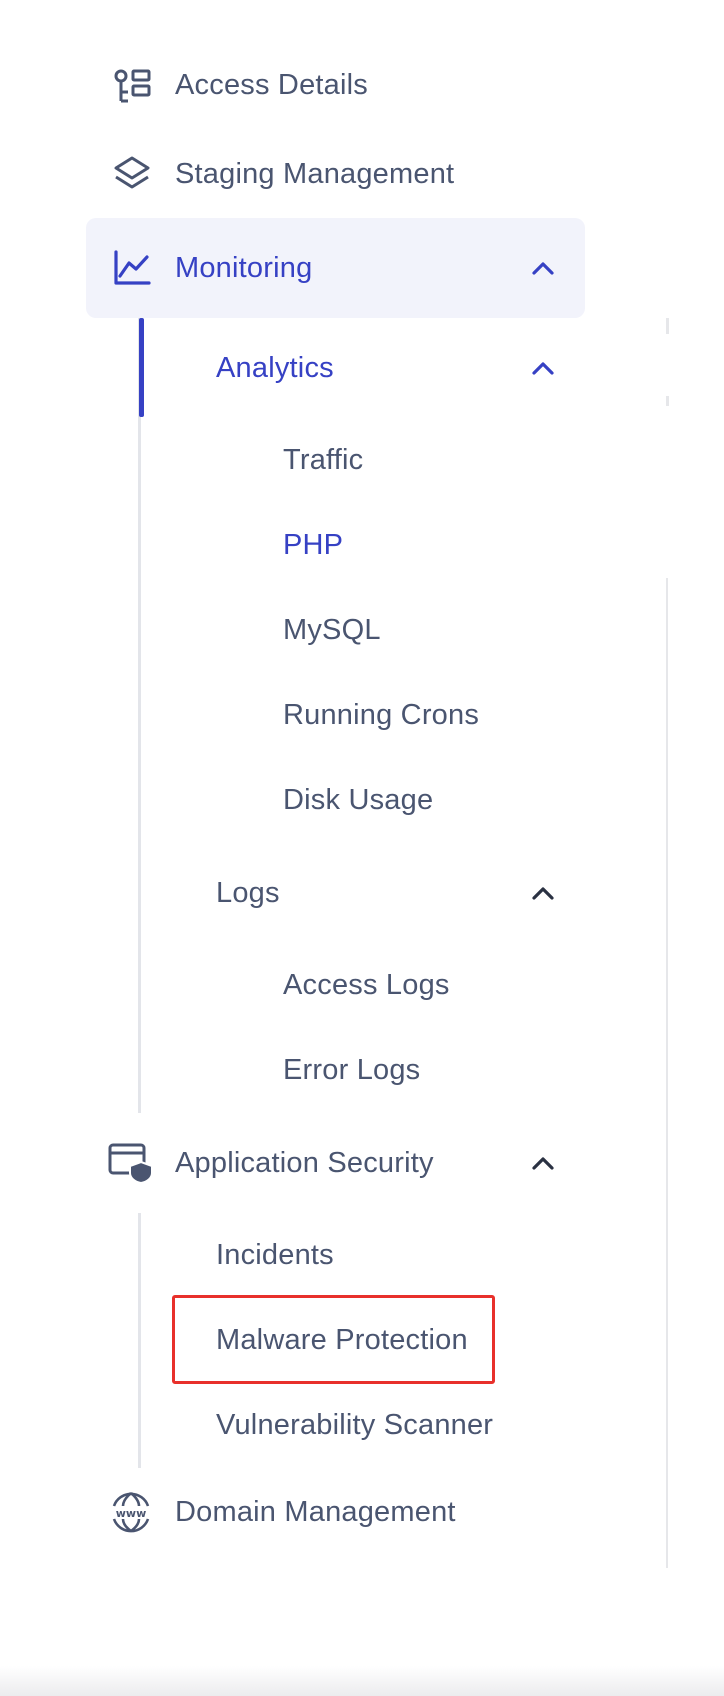  I want to click on nav-leaf-running-crons: Running Crons, so click(381, 715).